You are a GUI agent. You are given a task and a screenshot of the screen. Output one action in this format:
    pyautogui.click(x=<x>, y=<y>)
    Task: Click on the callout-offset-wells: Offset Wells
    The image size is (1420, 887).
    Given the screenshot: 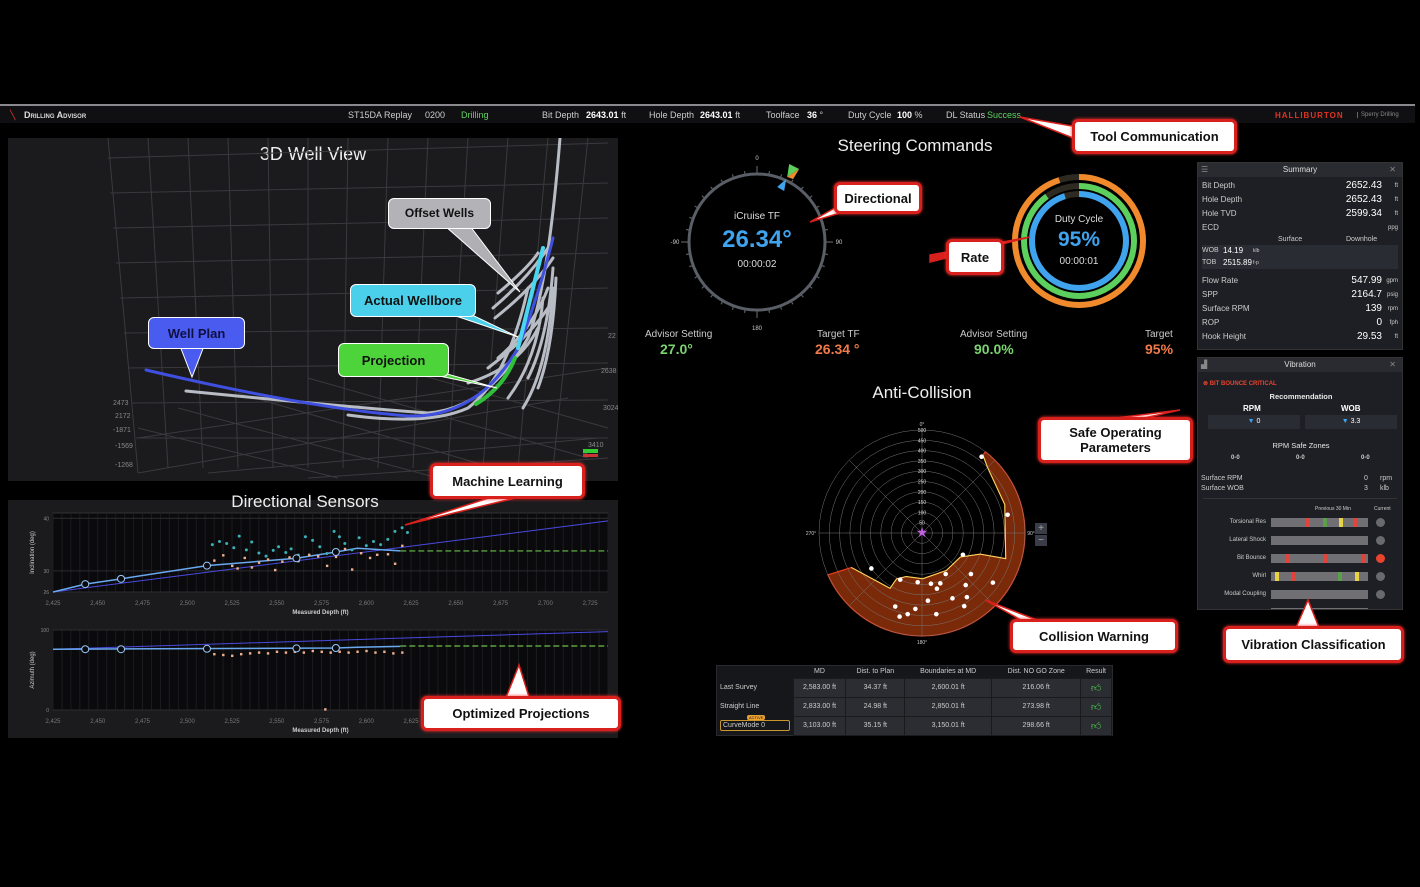 What is the action you would take?
    pyautogui.click(x=439, y=213)
    